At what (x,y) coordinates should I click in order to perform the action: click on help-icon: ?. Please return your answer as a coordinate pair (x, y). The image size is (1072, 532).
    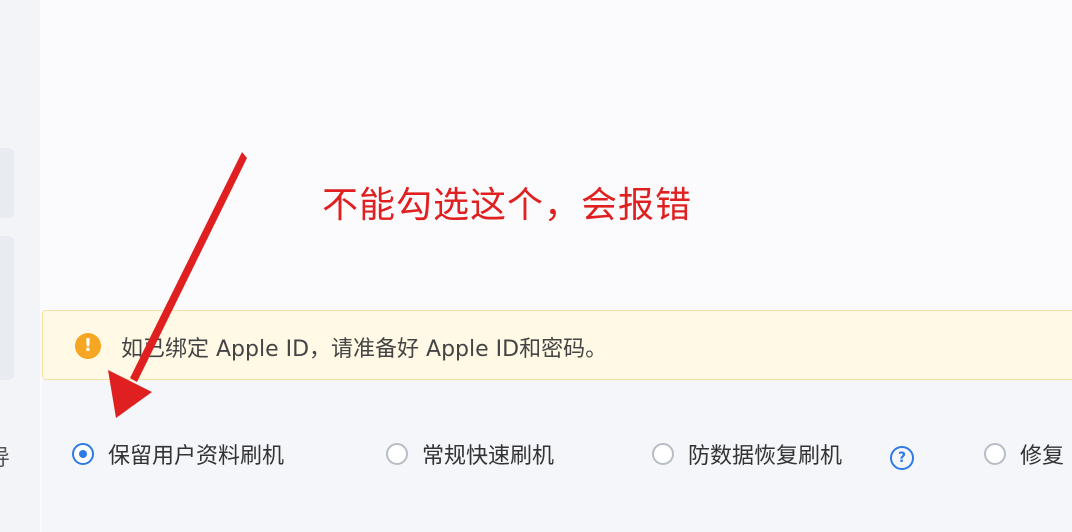
    Looking at the image, I should click on (902, 458).